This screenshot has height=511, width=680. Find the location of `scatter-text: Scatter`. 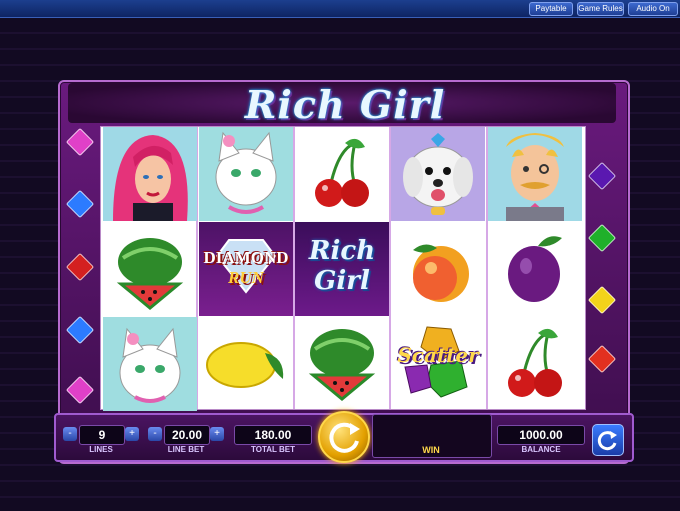

scatter-text: Scatter is located at coordinates (438, 355).